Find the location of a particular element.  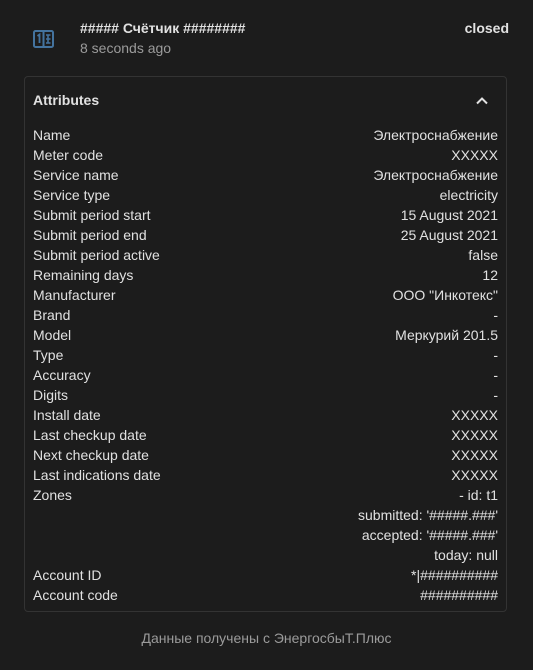

attribute-row: Model Меркурий 201.5 is located at coordinates (265, 335).